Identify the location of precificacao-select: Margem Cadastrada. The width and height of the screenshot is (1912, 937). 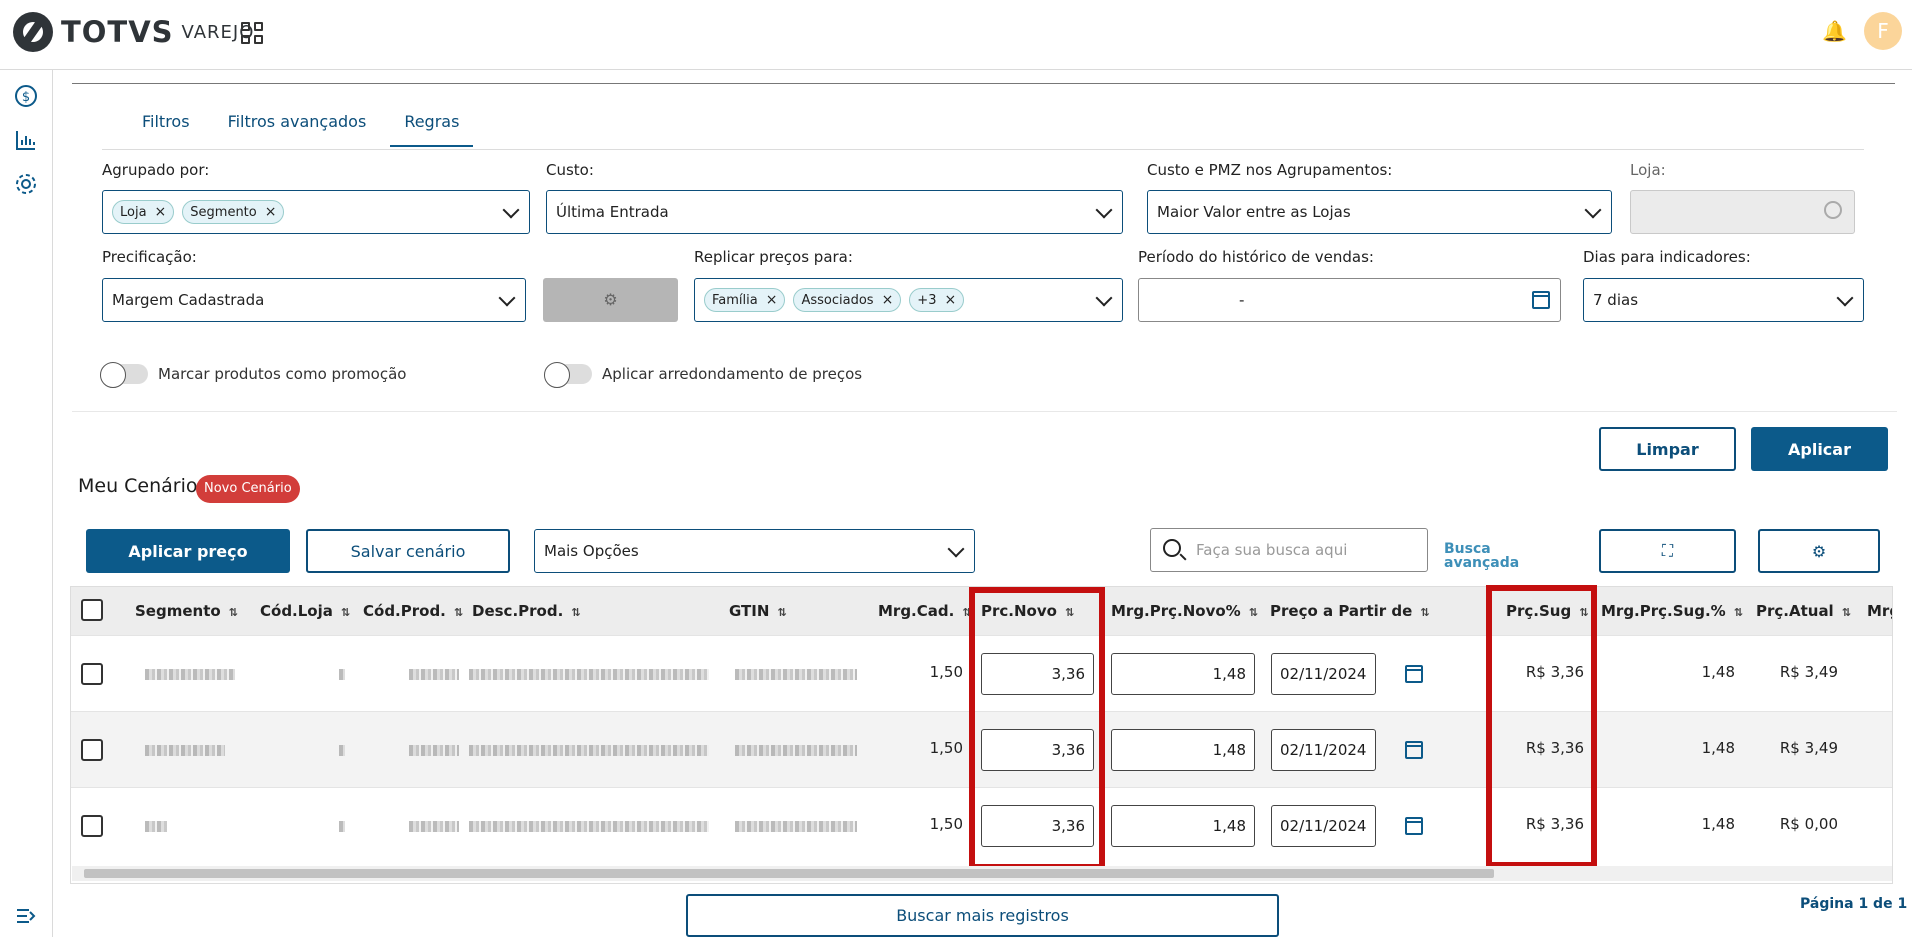
(314, 300).